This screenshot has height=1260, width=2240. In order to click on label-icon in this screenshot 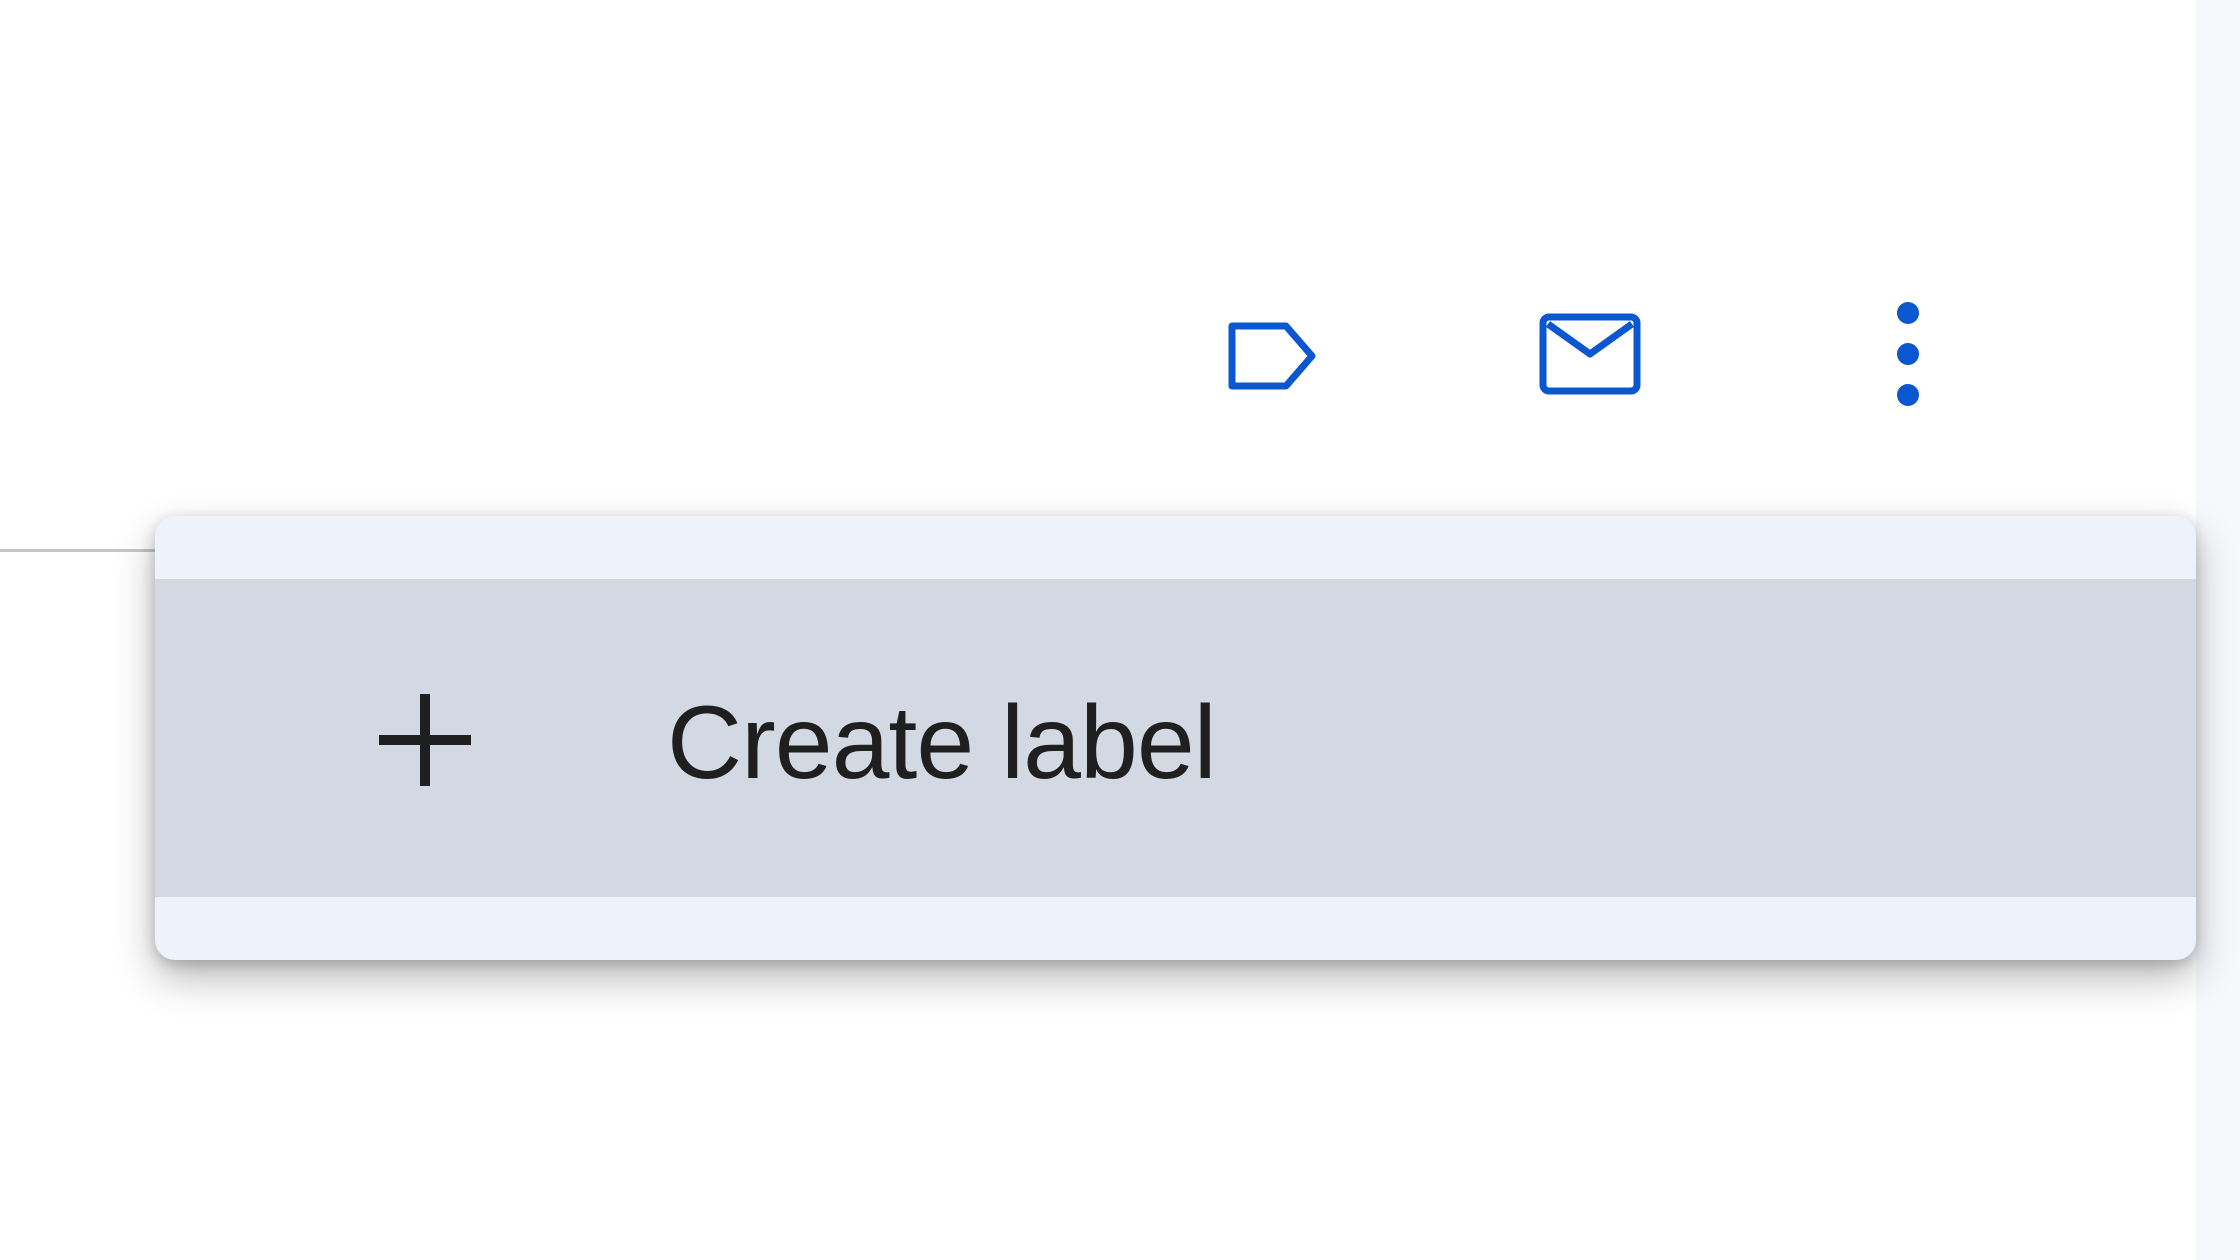, I will do `click(1272, 356)`.